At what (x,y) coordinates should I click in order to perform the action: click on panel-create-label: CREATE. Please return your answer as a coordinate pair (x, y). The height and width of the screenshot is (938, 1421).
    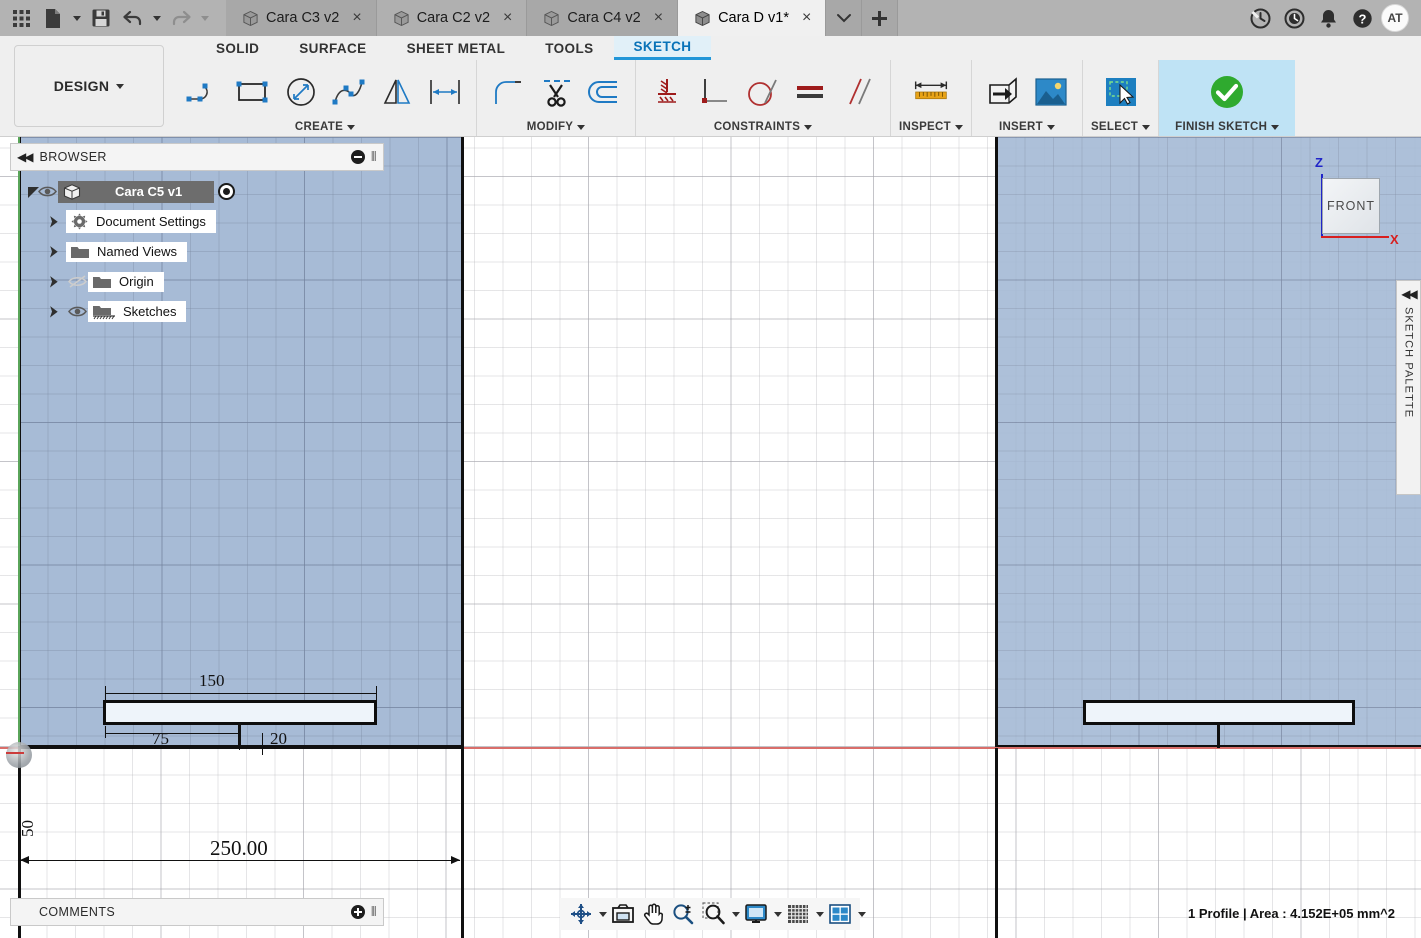
    Looking at the image, I should click on (325, 127).